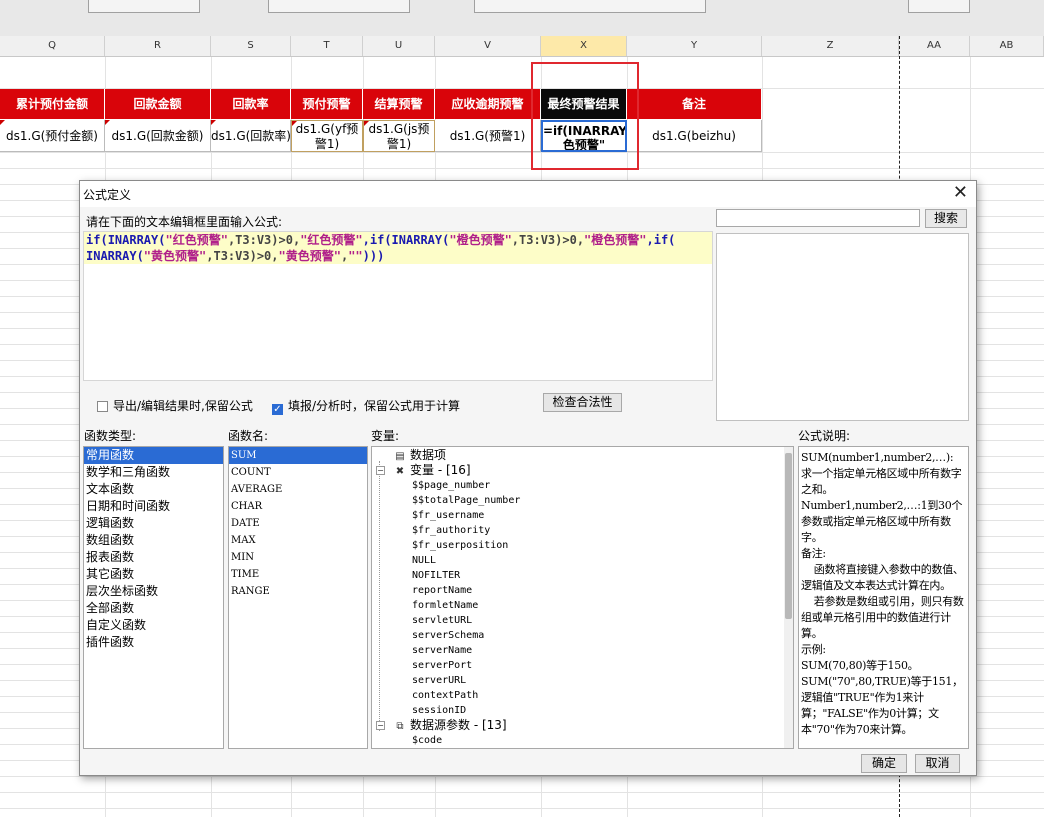  Describe the element at coordinates (582, 725) in the screenshot. I see `tree-item-datasource-group: − ⧉ 数据源参数 - [13]` at that location.